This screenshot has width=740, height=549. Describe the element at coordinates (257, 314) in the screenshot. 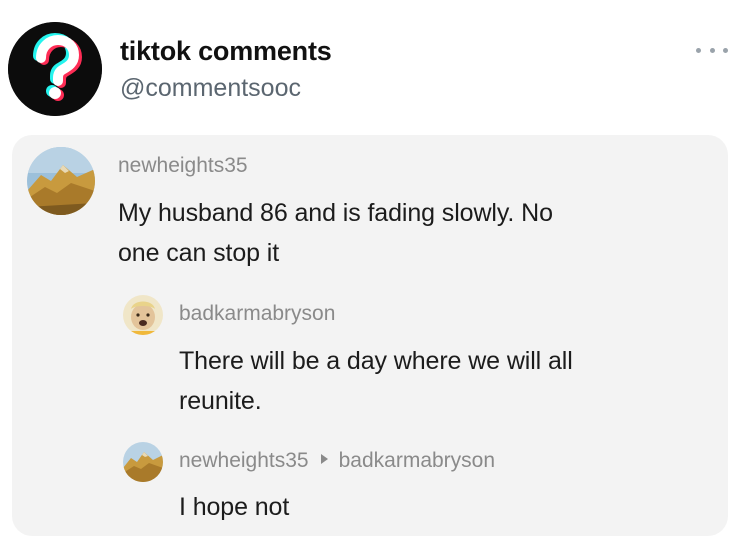

I see `reply-username: badkarmabryson` at that location.